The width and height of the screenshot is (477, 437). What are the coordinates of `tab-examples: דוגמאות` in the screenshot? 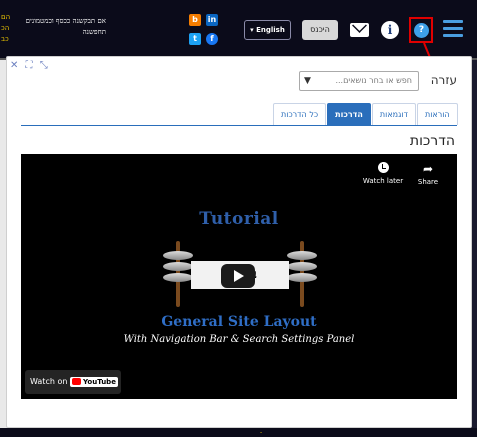 It's located at (393, 114).